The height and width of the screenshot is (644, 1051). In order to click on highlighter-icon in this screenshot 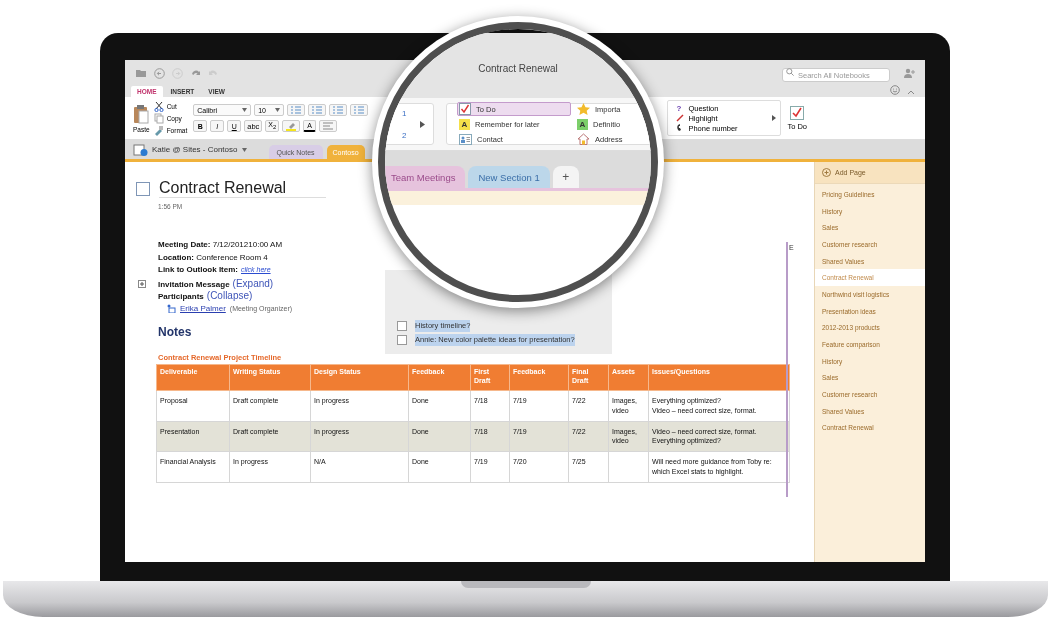, I will do `click(291, 126)`.